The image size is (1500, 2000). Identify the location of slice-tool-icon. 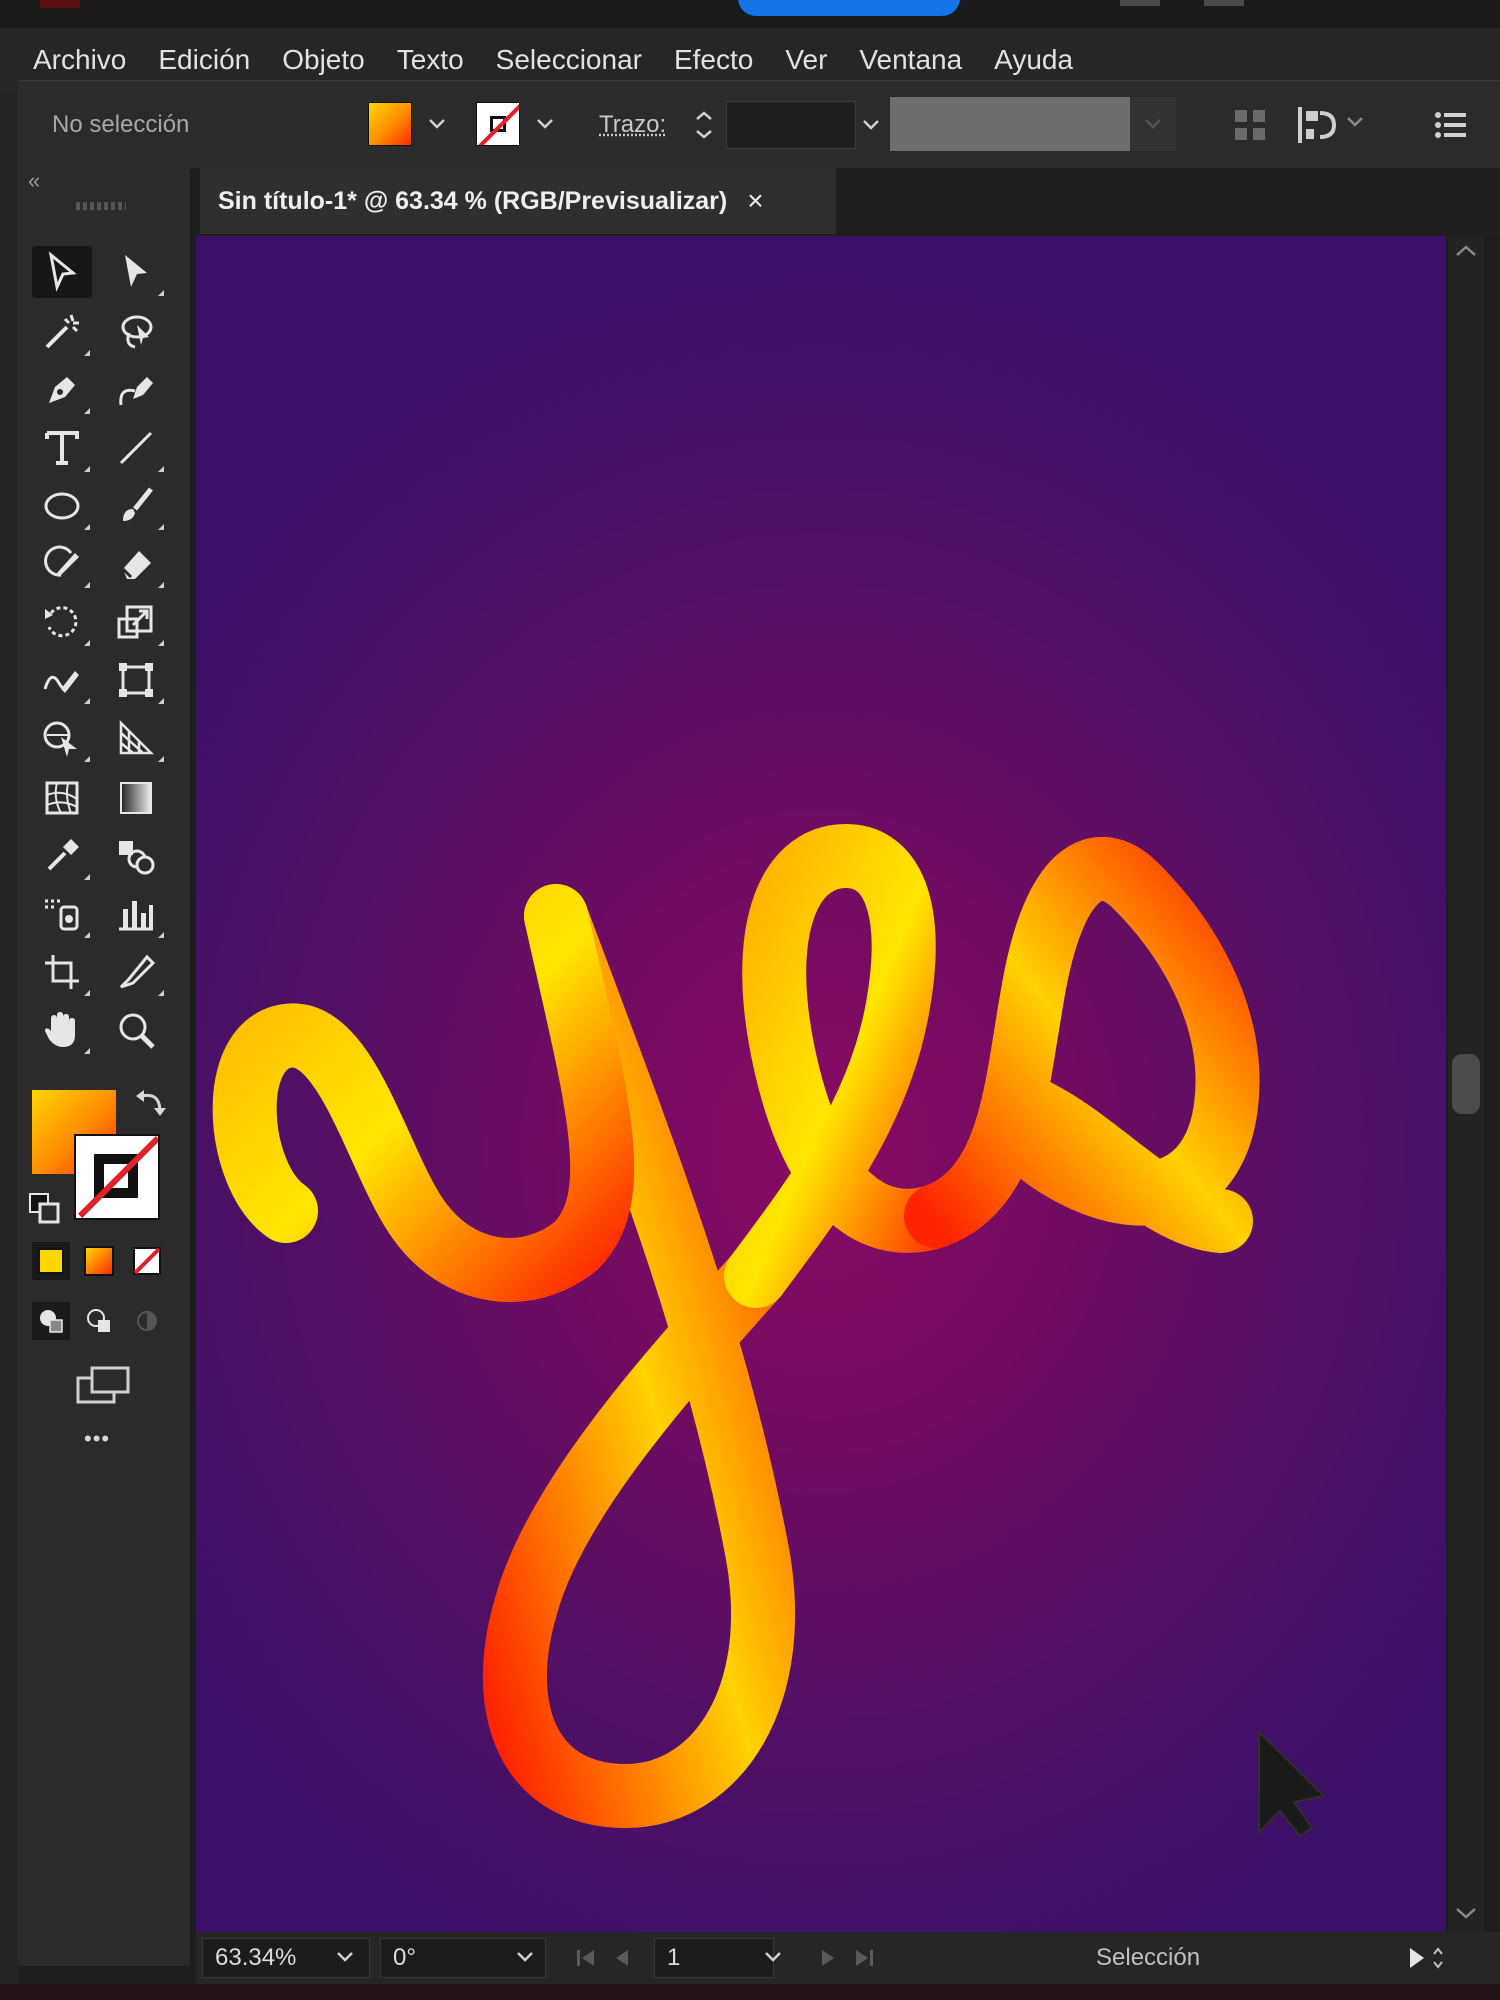
(136, 972).